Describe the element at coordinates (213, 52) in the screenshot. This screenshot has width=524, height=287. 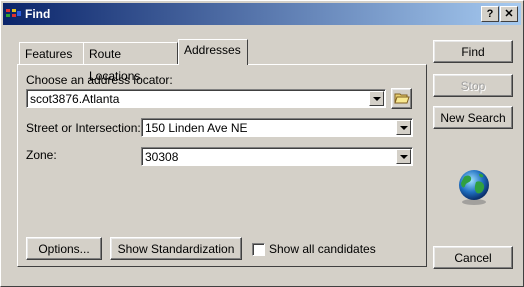
I see `tab-addresses: Addresses` at that location.